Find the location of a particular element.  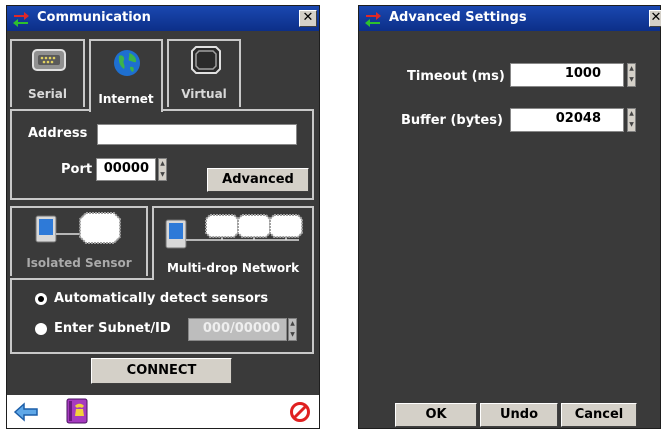

port-label: Port is located at coordinates (77, 169).